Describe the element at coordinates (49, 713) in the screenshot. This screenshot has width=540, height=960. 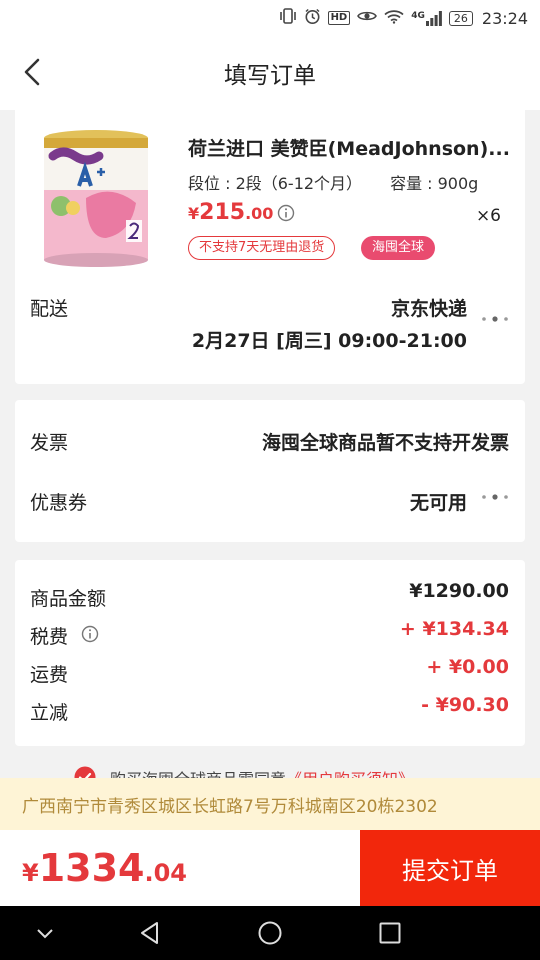
I see `discount-label: 立减` at that location.